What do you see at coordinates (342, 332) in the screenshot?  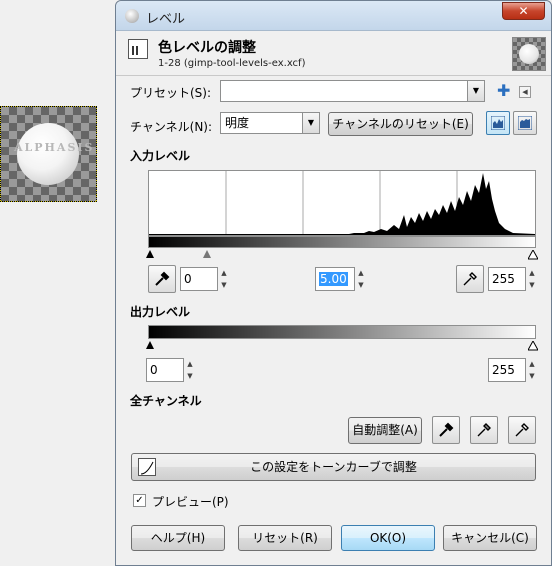 I see `output-gradient-bar` at bounding box center [342, 332].